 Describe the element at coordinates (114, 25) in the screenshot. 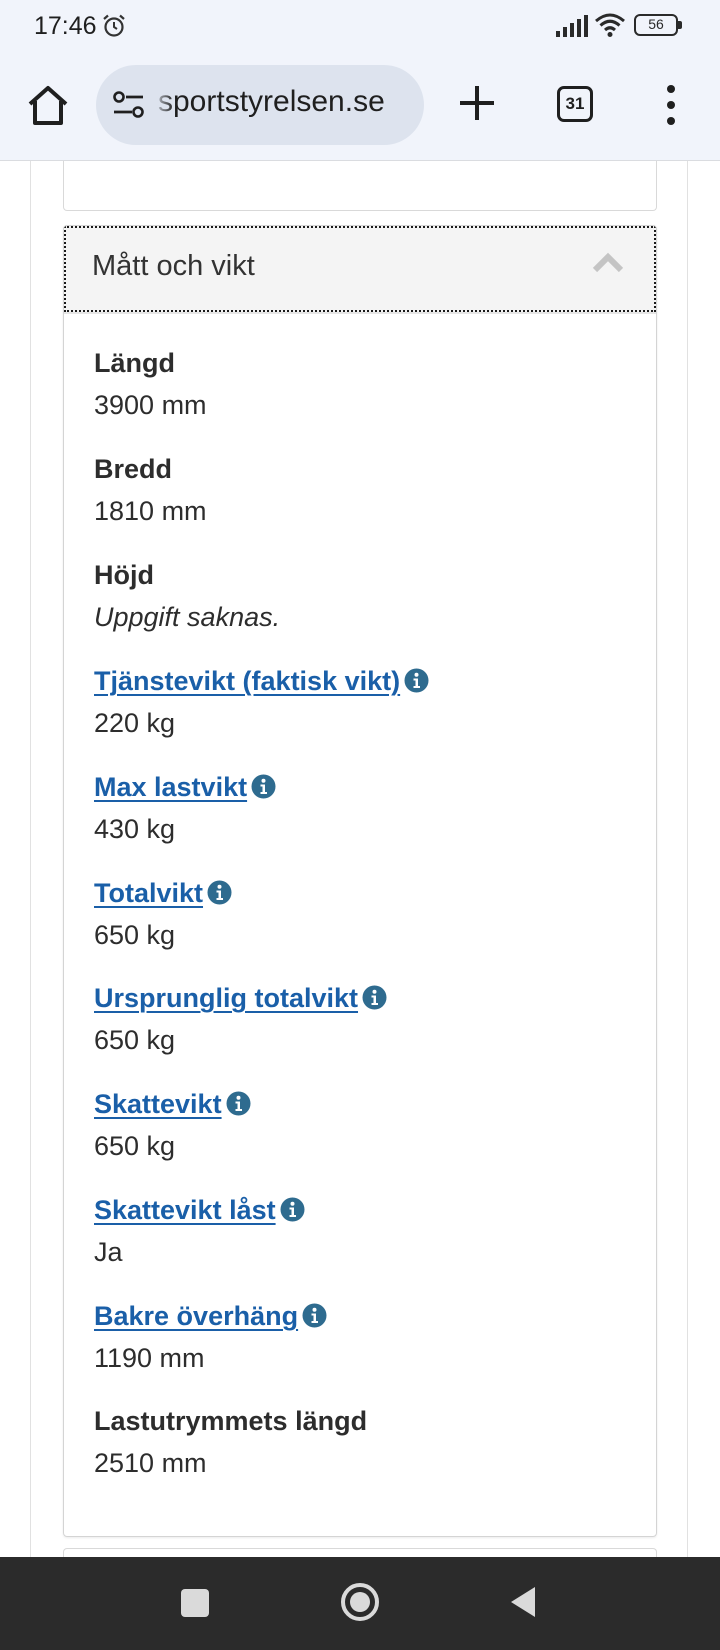

I see `alarm-icon` at that location.